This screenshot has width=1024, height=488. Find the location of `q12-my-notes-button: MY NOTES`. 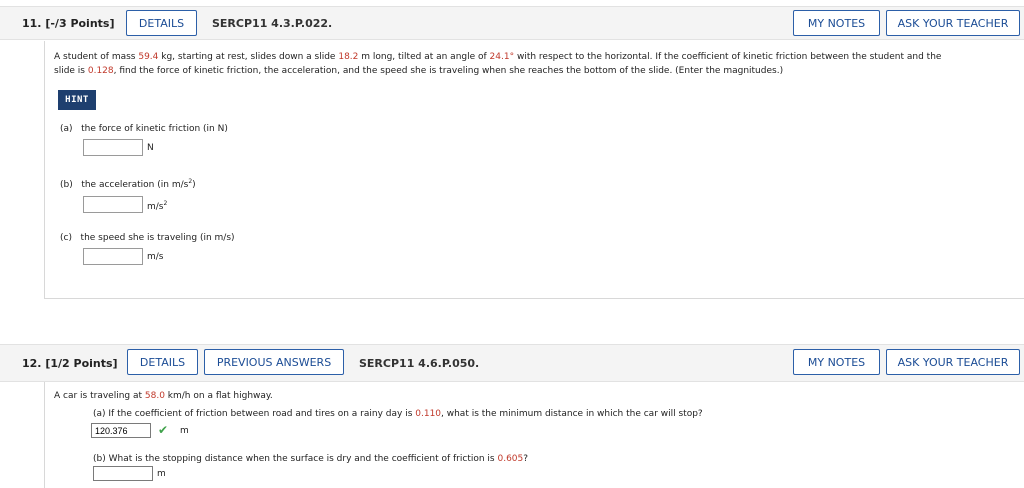

q12-my-notes-button: MY NOTES is located at coordinates (836, 362).